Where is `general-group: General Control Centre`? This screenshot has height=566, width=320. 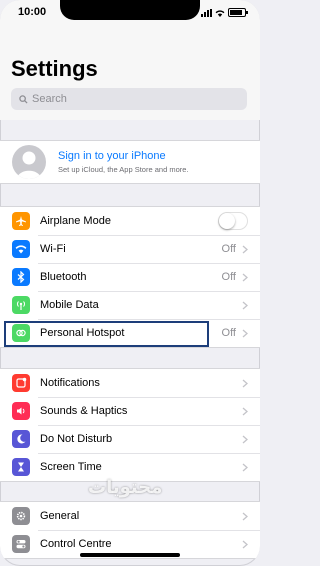 general-group: General Control Centre is located at coordinates (130, 530).